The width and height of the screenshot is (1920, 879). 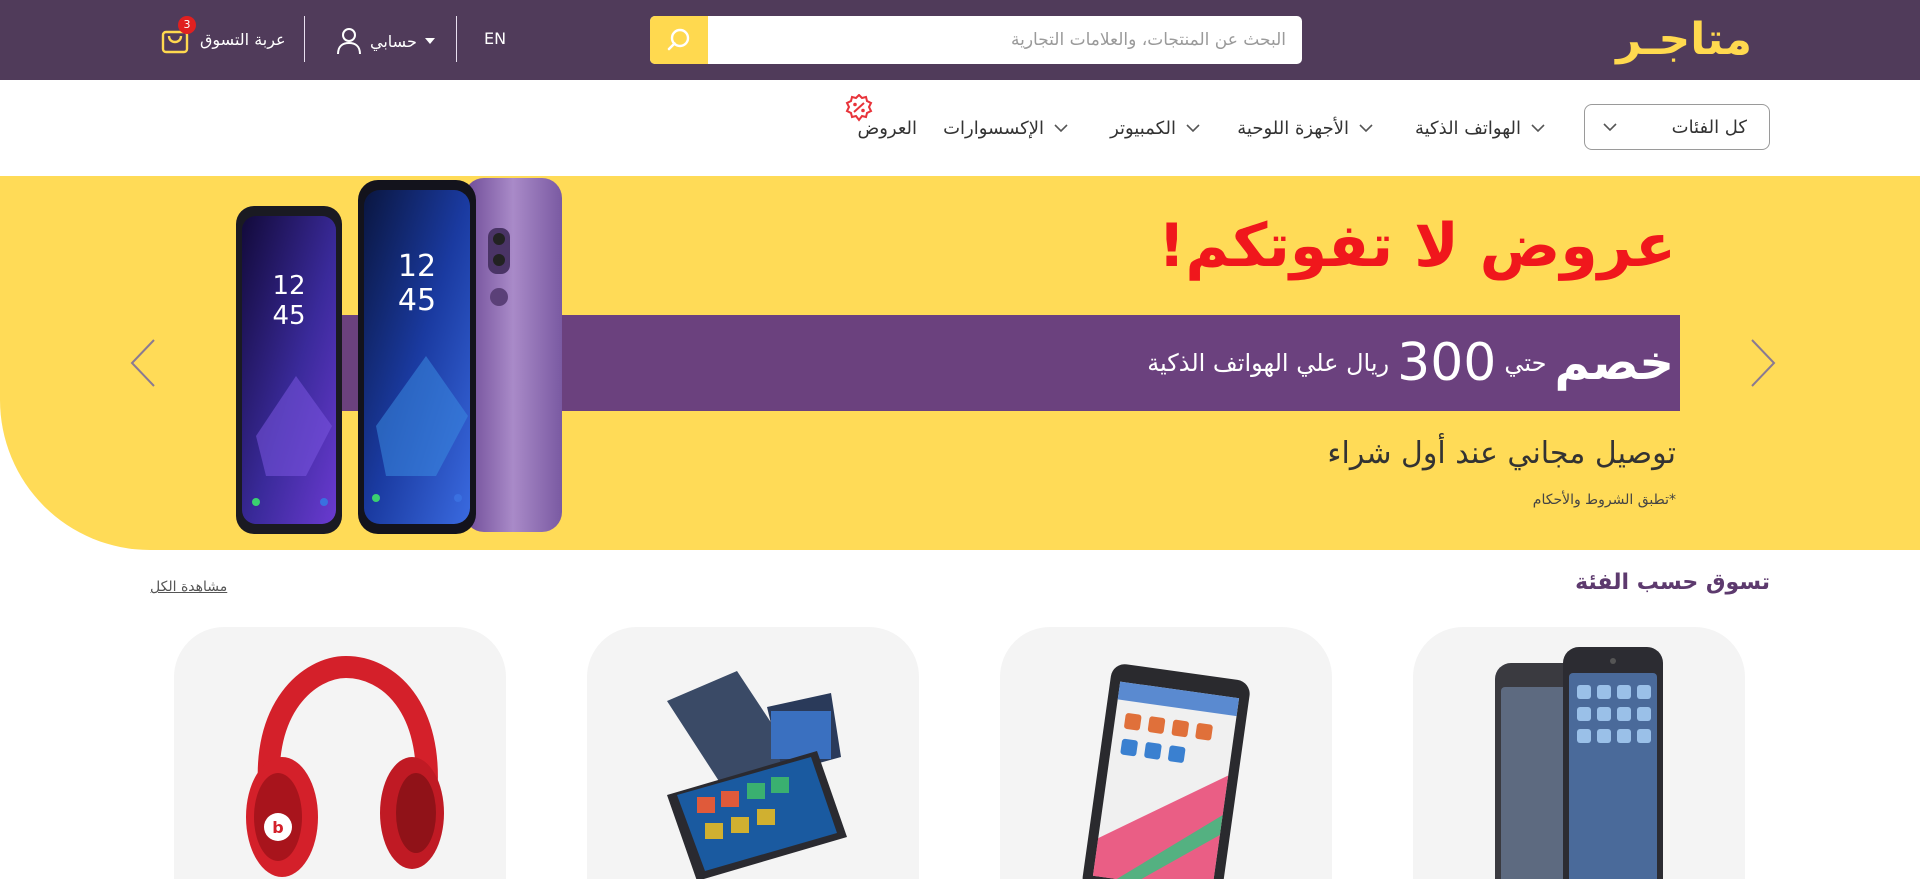 I want to click on nav-item-label: الأجهزة اللوحية, so click(x=1293, y=128).